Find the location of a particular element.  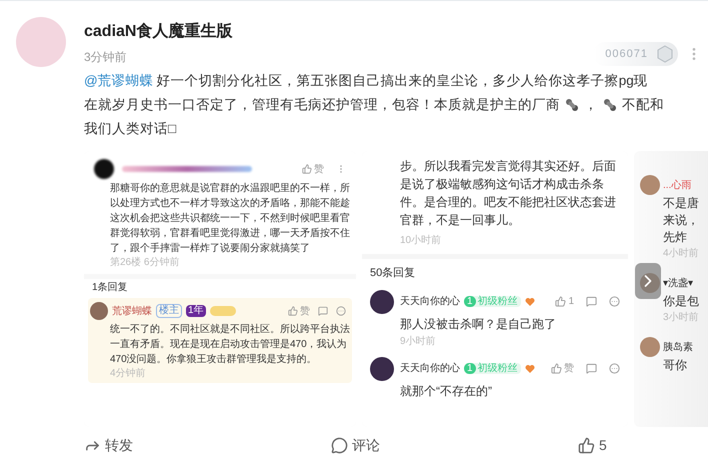

user-tag: 1年 is located at coordinates (196, 311).